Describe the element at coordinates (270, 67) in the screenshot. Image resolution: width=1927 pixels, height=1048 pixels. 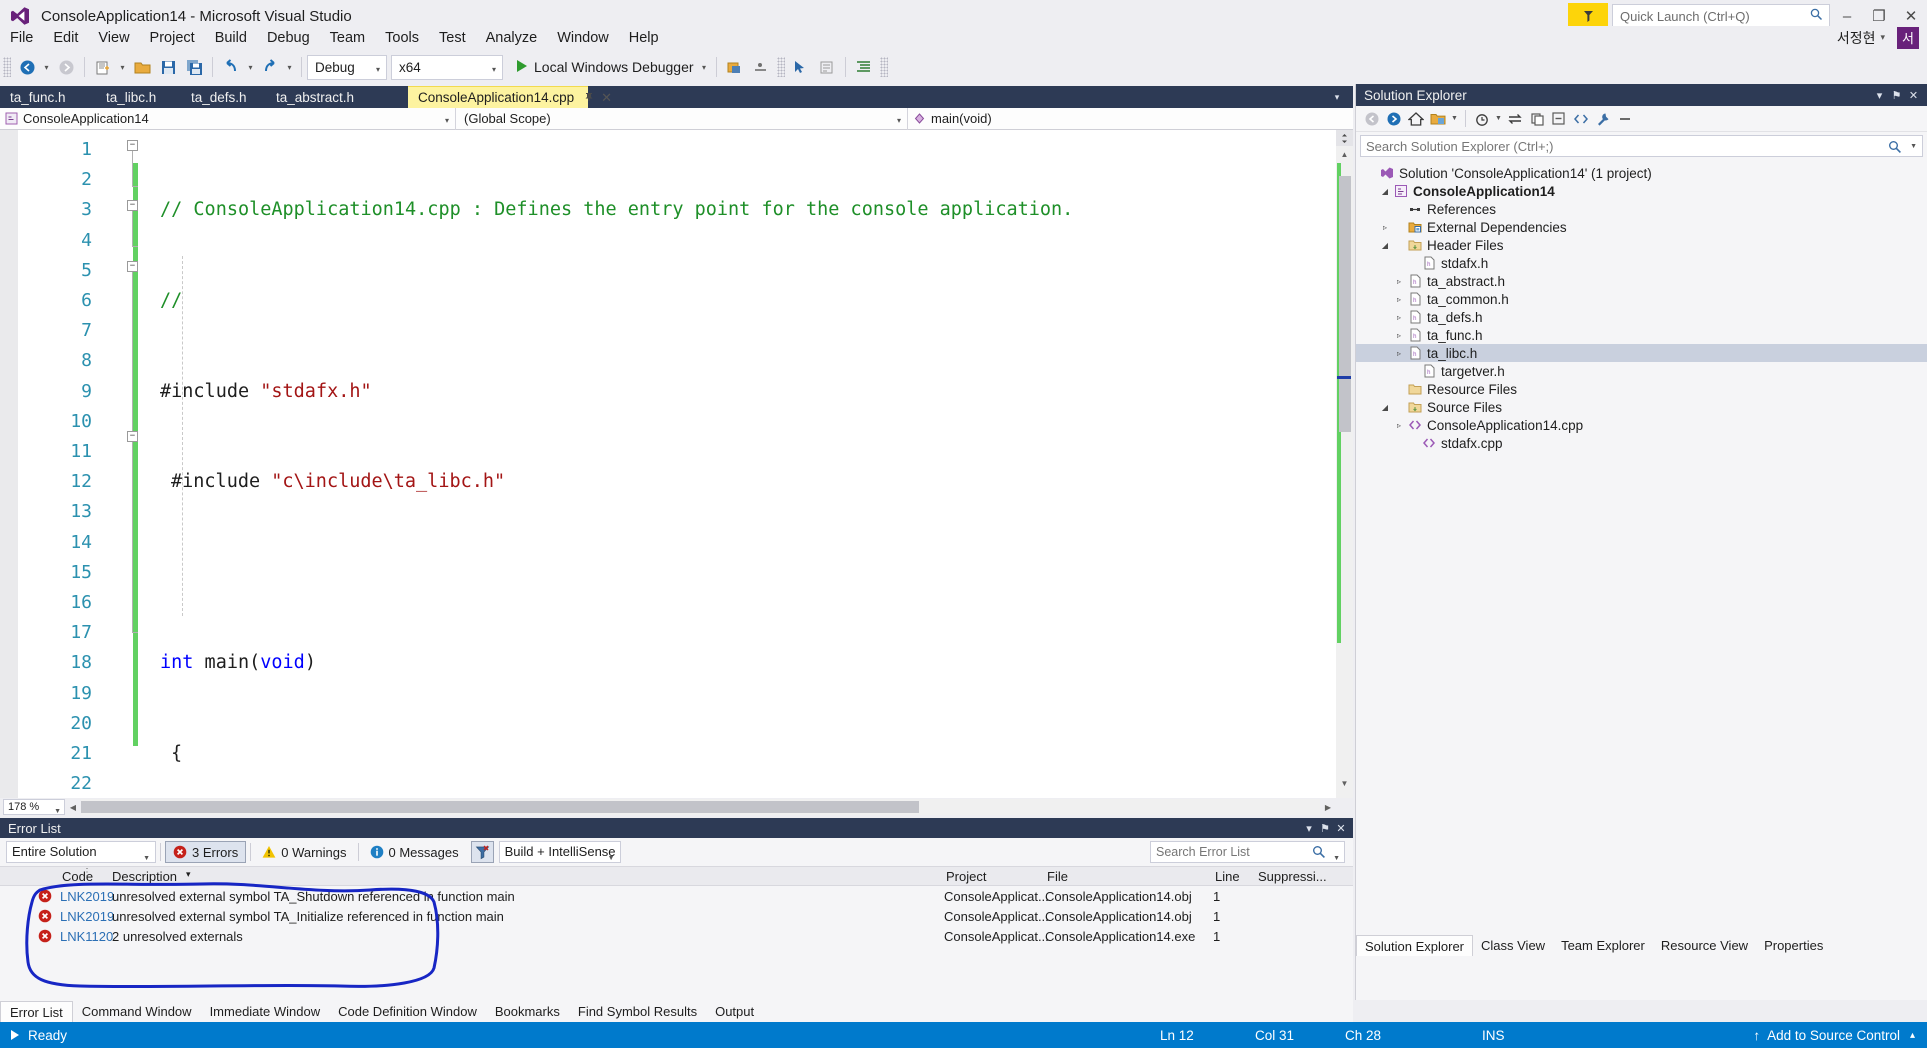
I see `redo-icon` at that location.